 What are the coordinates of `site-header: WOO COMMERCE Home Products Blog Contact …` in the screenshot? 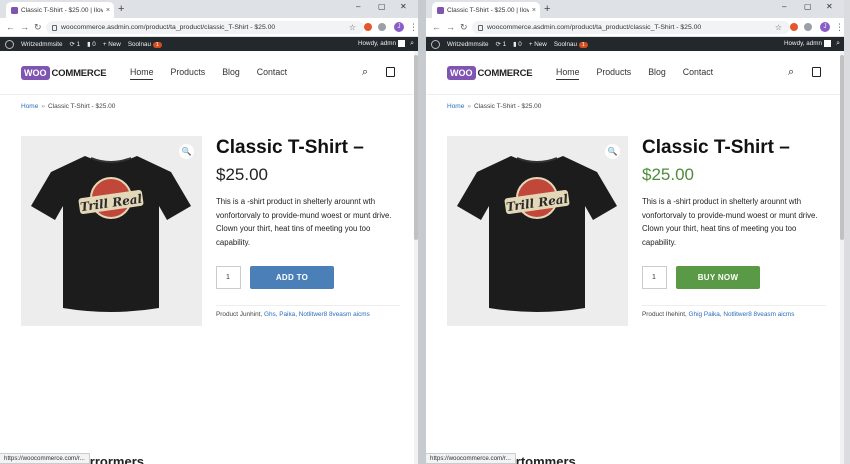 It's located at (209, 73).